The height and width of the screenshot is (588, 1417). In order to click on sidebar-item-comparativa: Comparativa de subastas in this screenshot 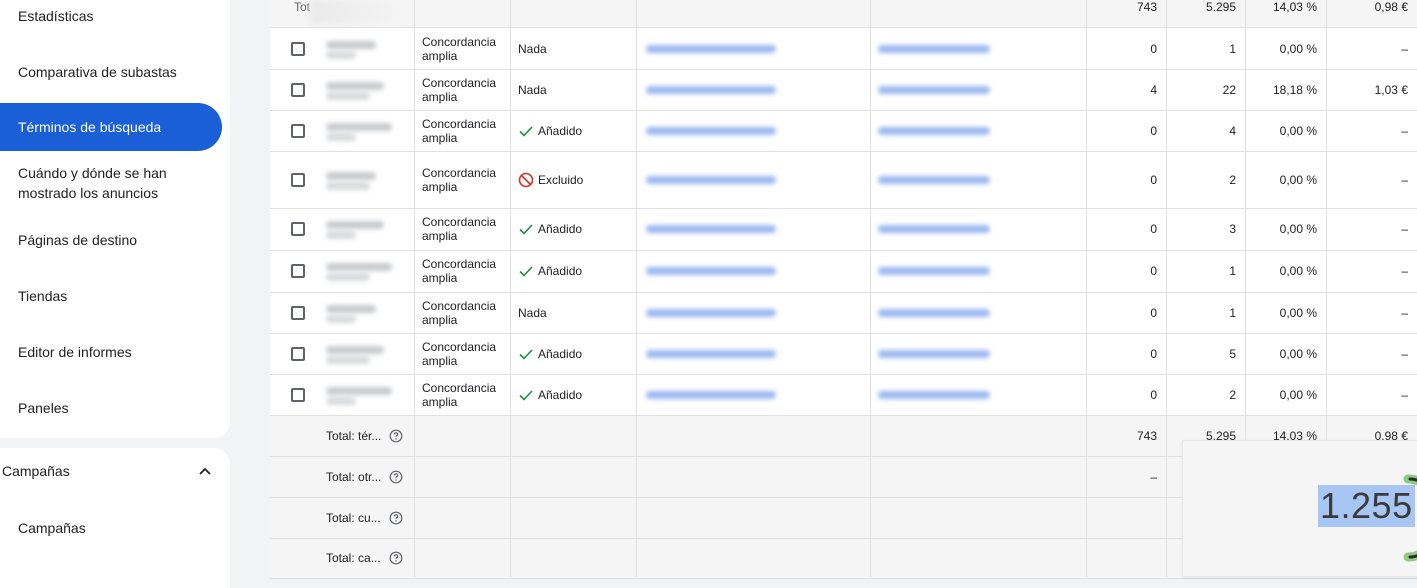, I will do `click(111, 72)`.